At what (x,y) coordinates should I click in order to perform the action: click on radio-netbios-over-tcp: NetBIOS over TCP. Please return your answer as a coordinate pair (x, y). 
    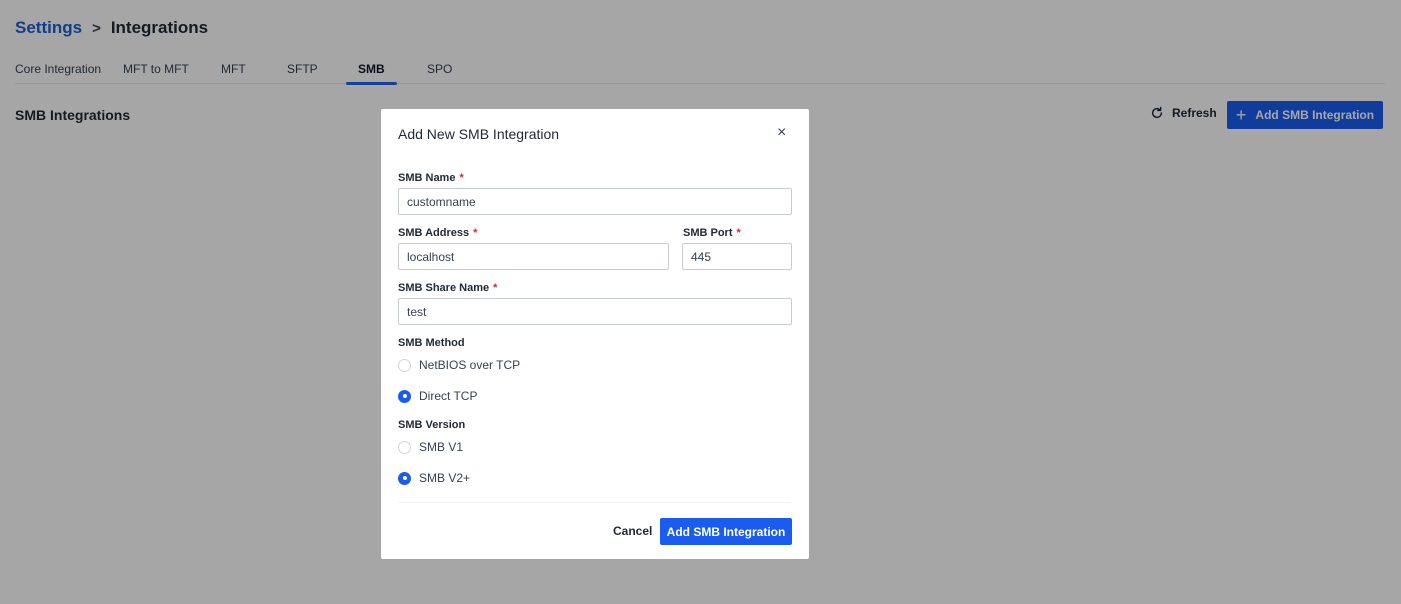
    Looking at the image, I should click on (459, 365).